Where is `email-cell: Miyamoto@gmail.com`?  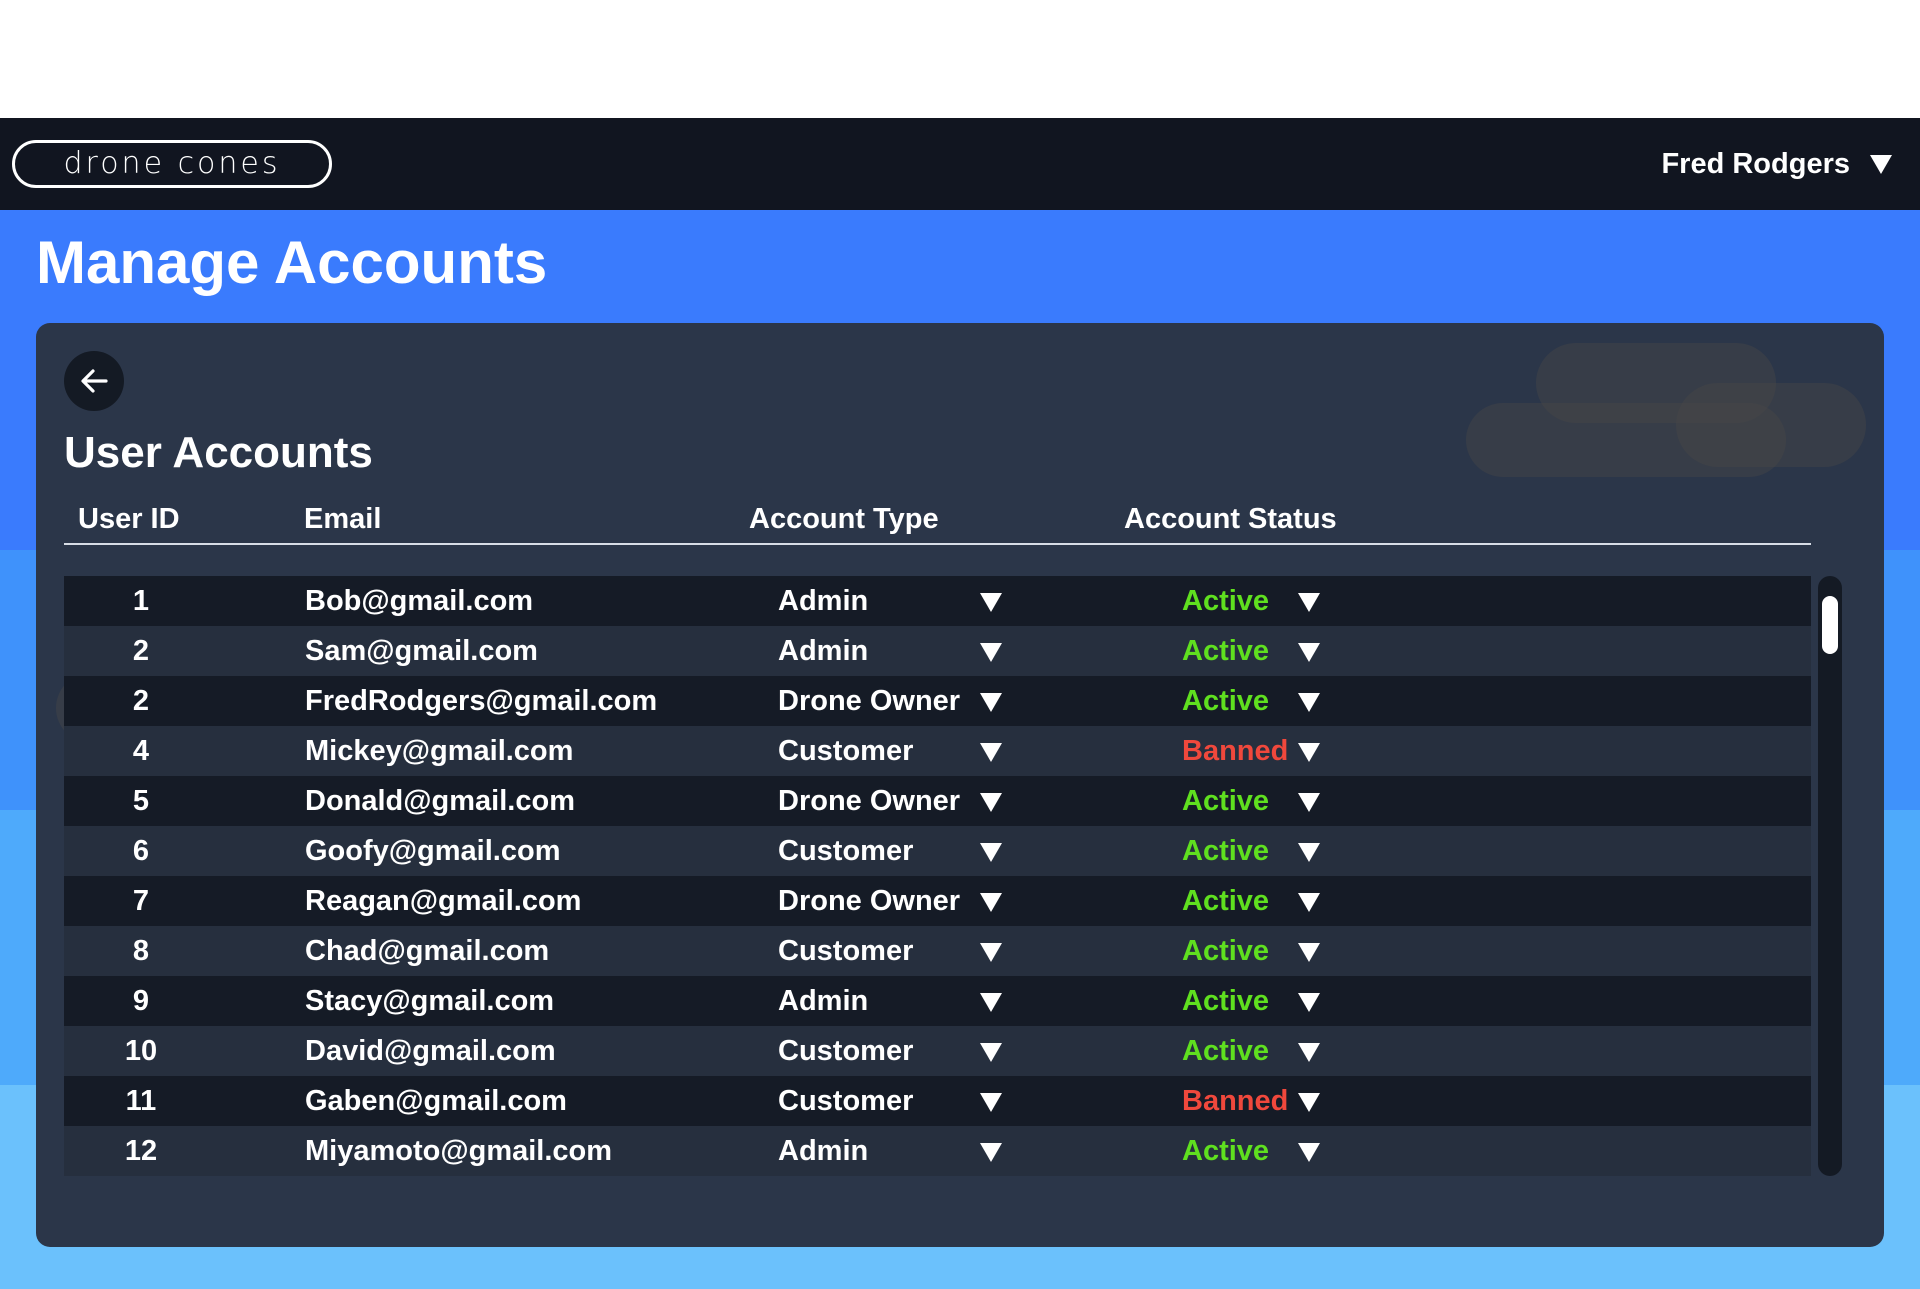 email-cell: Miyamoto@gmail.com is located at coordinates (459, 1151).